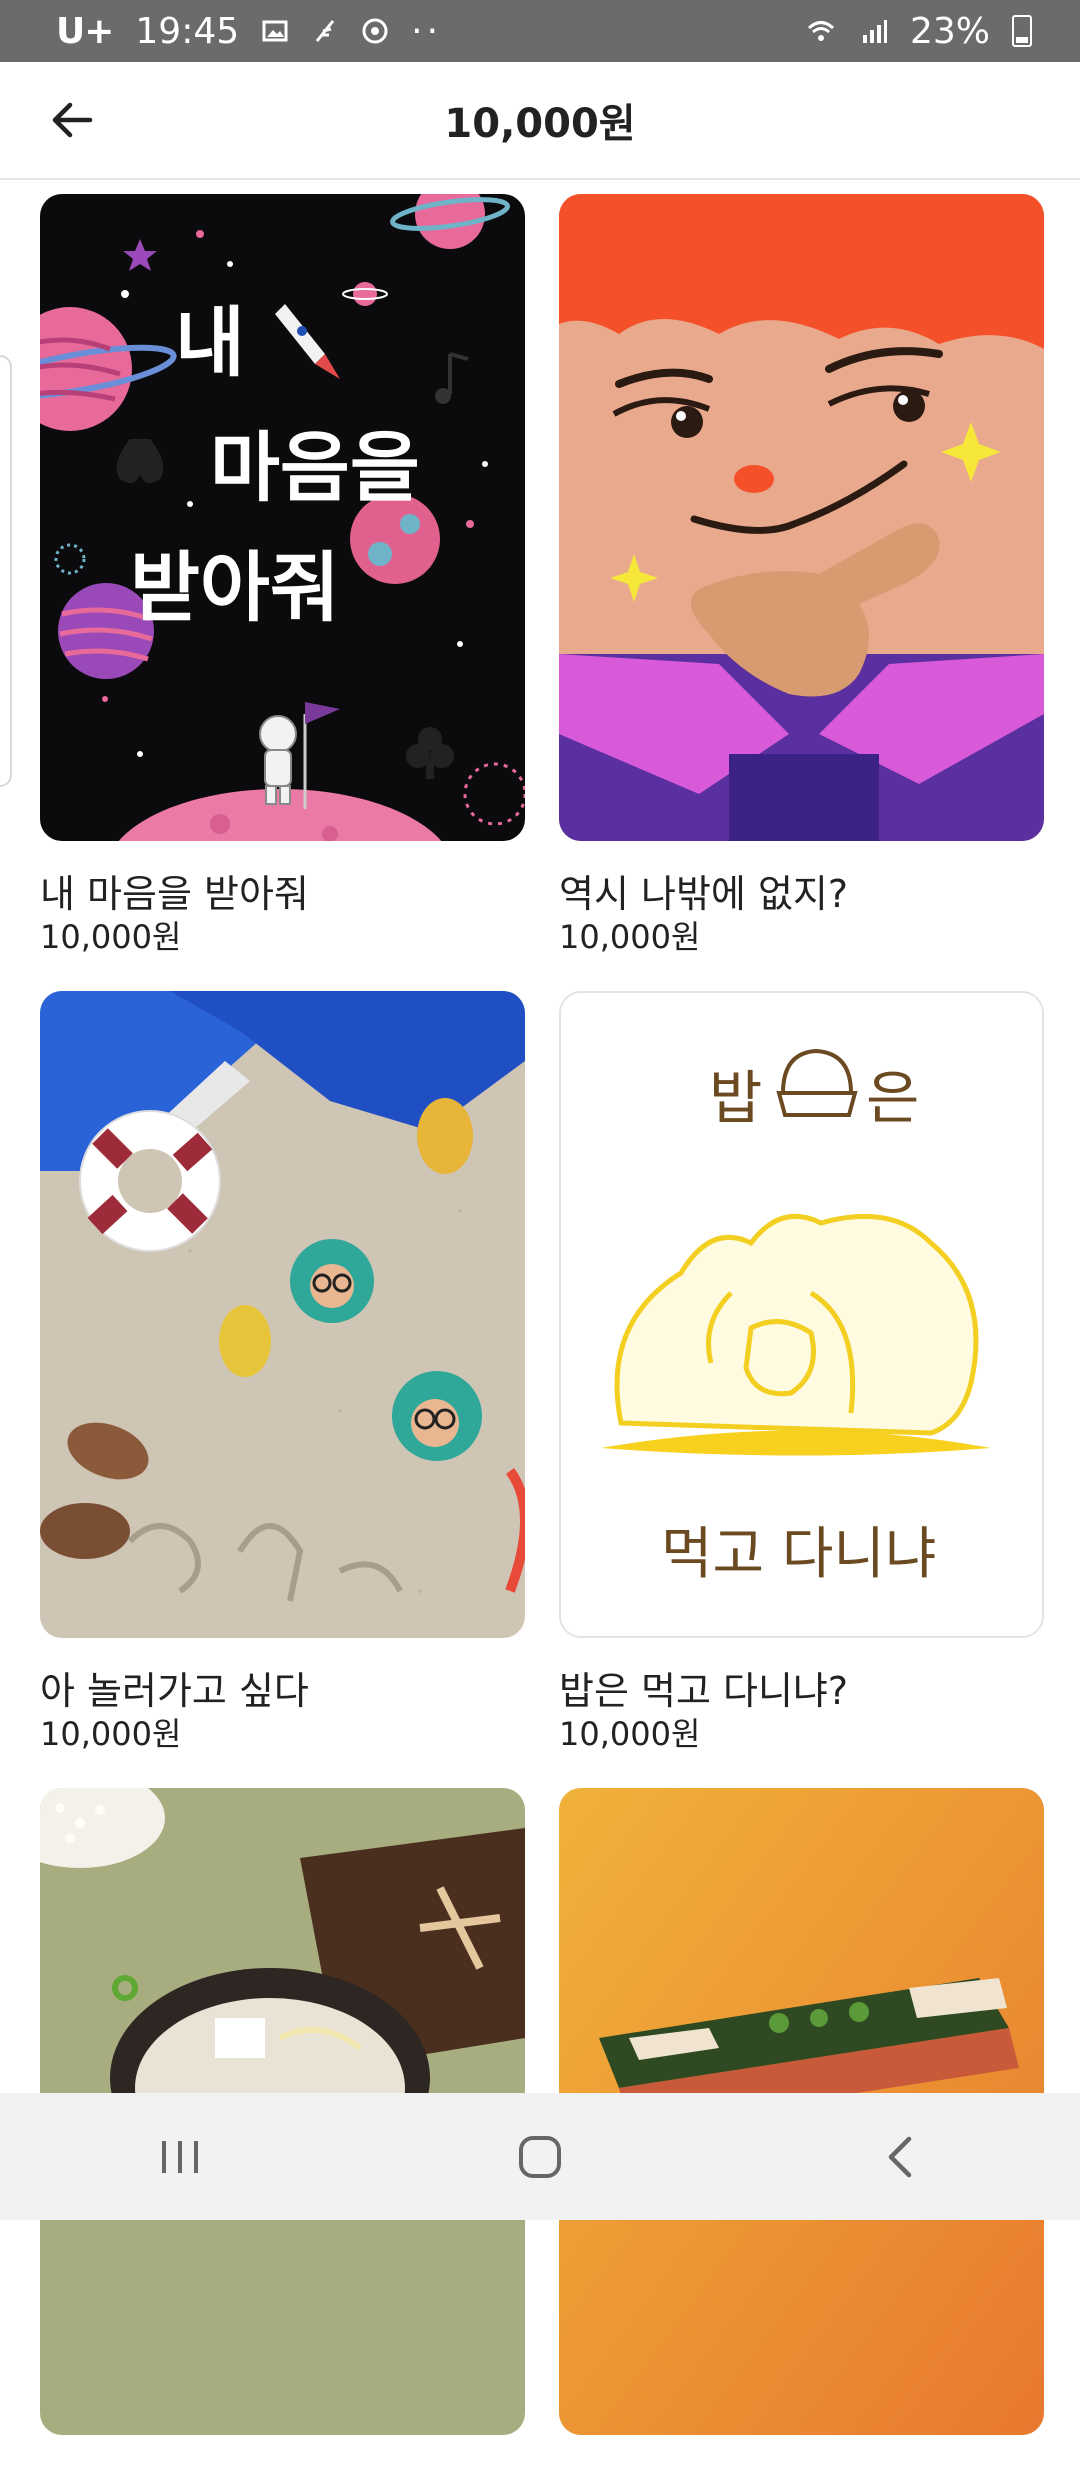  What do you see at coordinates (798, 1554) in the screenshot?
I see `art-text-line: 먹고 다니냐` at bounding box center [798, 1554].